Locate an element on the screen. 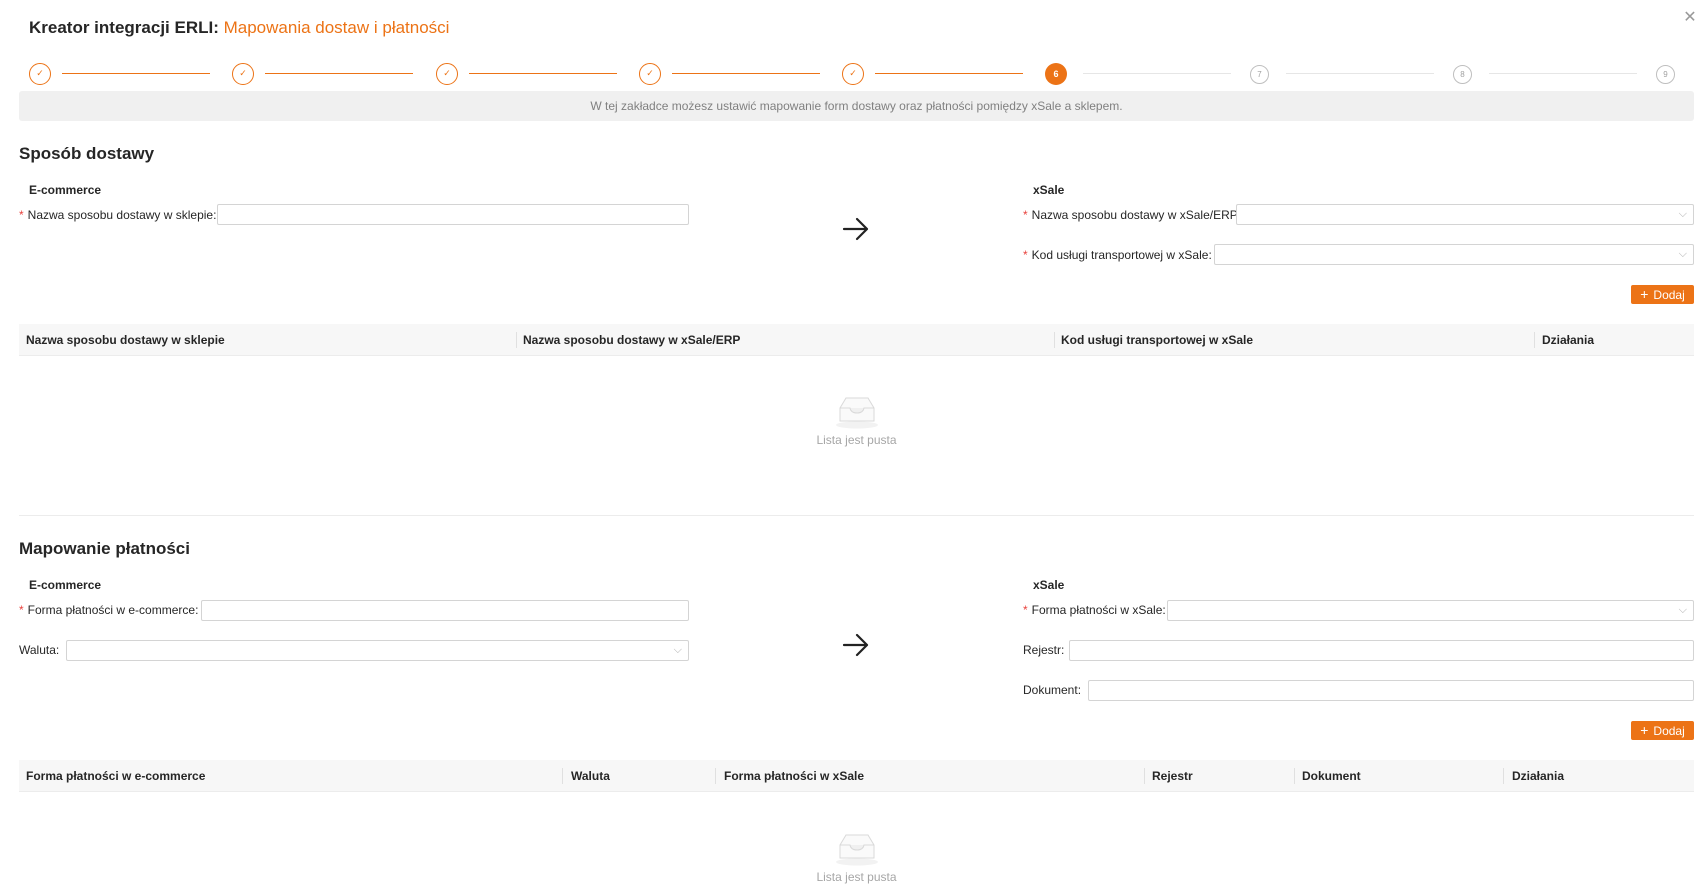 The height and width of the screenshot is (896, 1707). column-header: Nazwa sposobu dostawy w sklepie is located at coordinates (125, 340).